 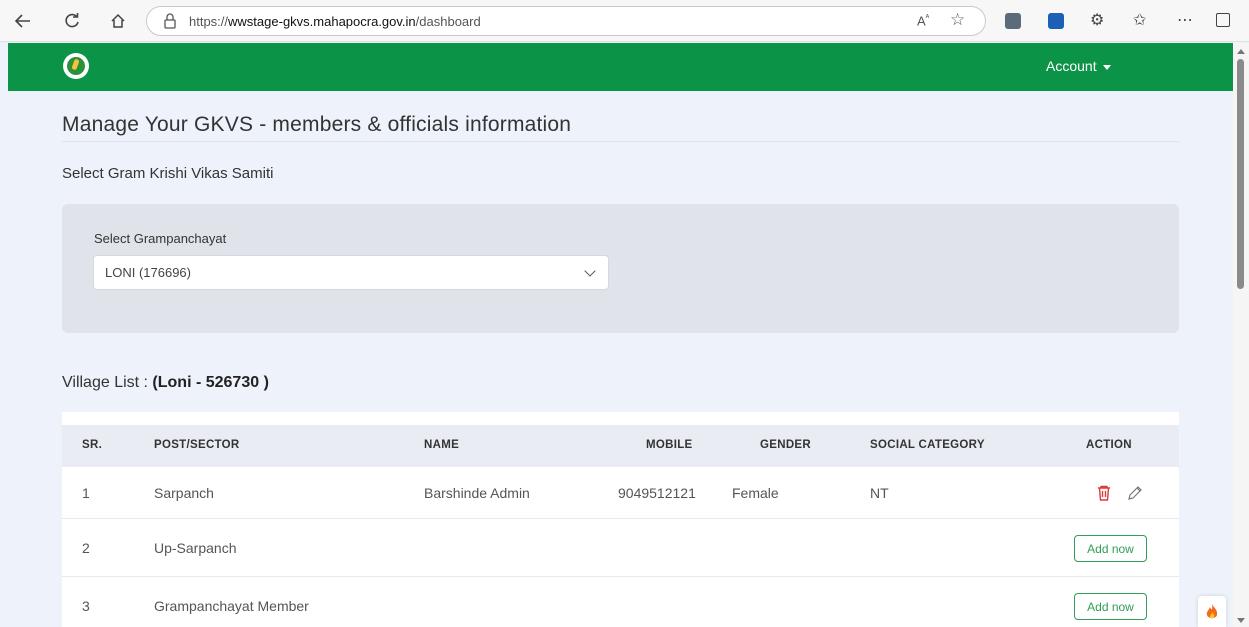 I want to click on account-menu: Account, so click(x=1078, y=66).